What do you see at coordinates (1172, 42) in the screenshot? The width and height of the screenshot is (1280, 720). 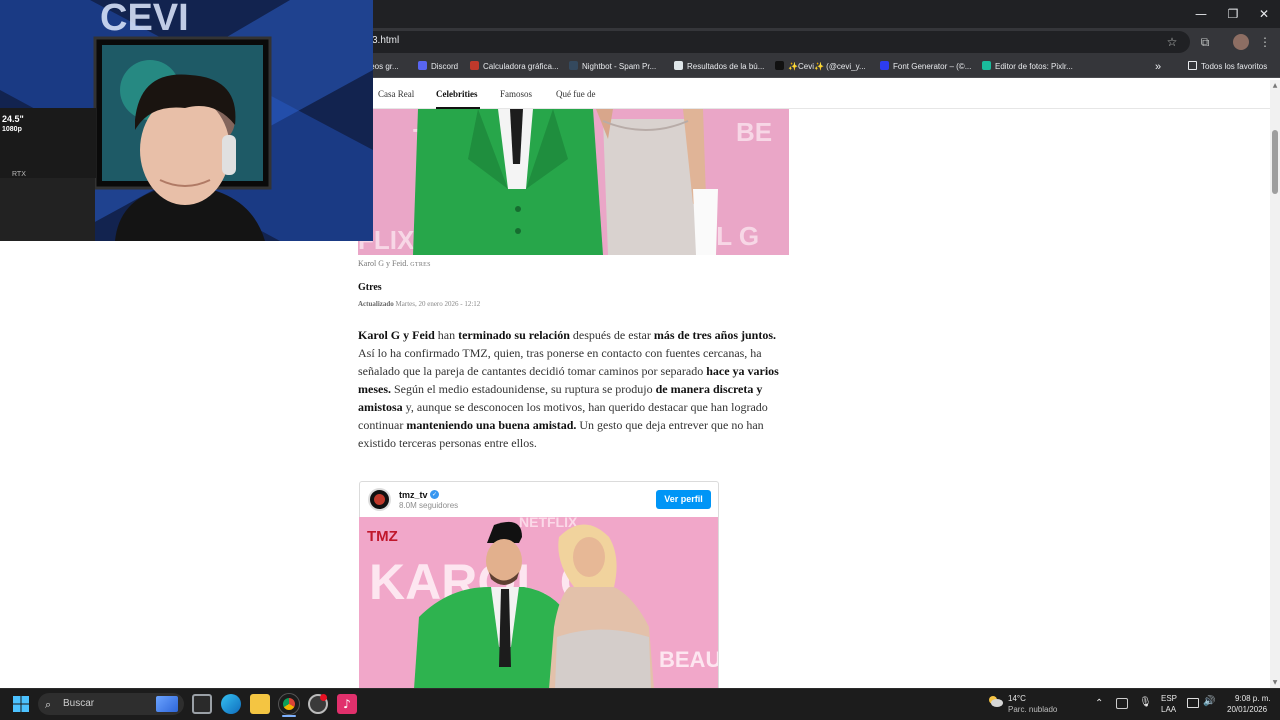 I see `bookmark-star-icon: ☆` at bounding box center [1172, 42].